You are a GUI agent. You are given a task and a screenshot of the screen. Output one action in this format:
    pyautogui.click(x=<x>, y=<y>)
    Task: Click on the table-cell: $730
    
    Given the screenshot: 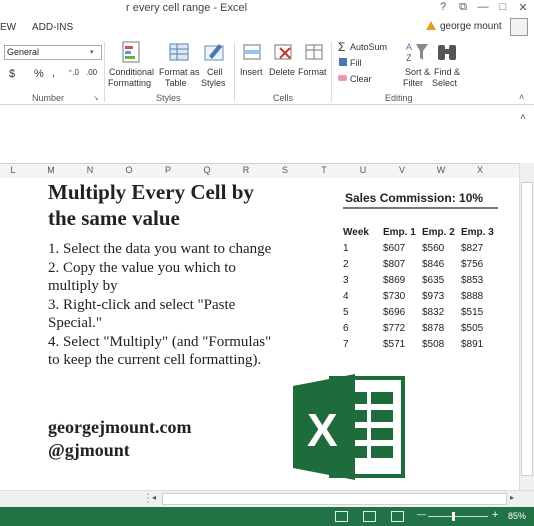 What is the action you would take?
    pyautogui.click(x=402, y=296)
    